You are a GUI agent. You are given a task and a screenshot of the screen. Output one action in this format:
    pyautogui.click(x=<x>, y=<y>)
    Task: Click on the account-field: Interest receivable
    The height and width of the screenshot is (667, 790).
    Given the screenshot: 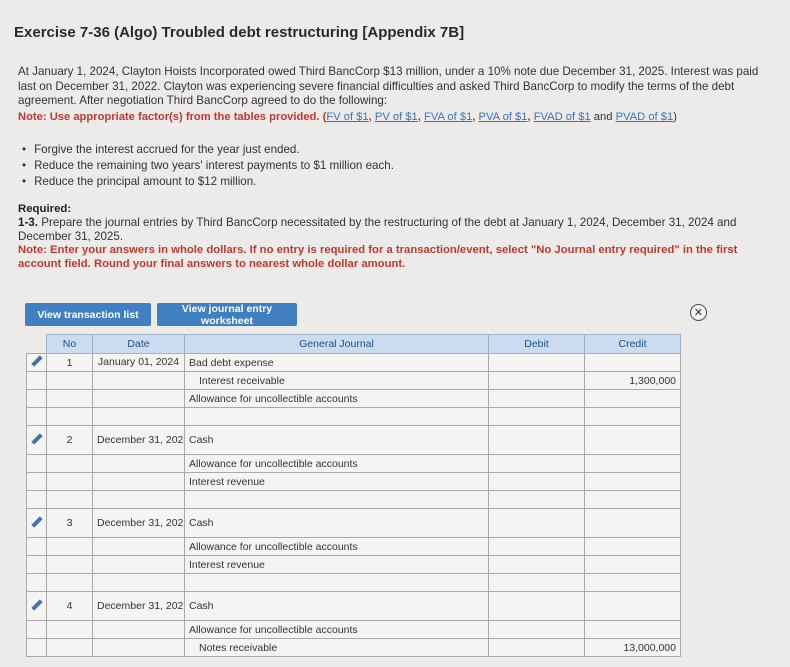 What is the action you would take?
    pyautogui.click(x=336, y=380)
    